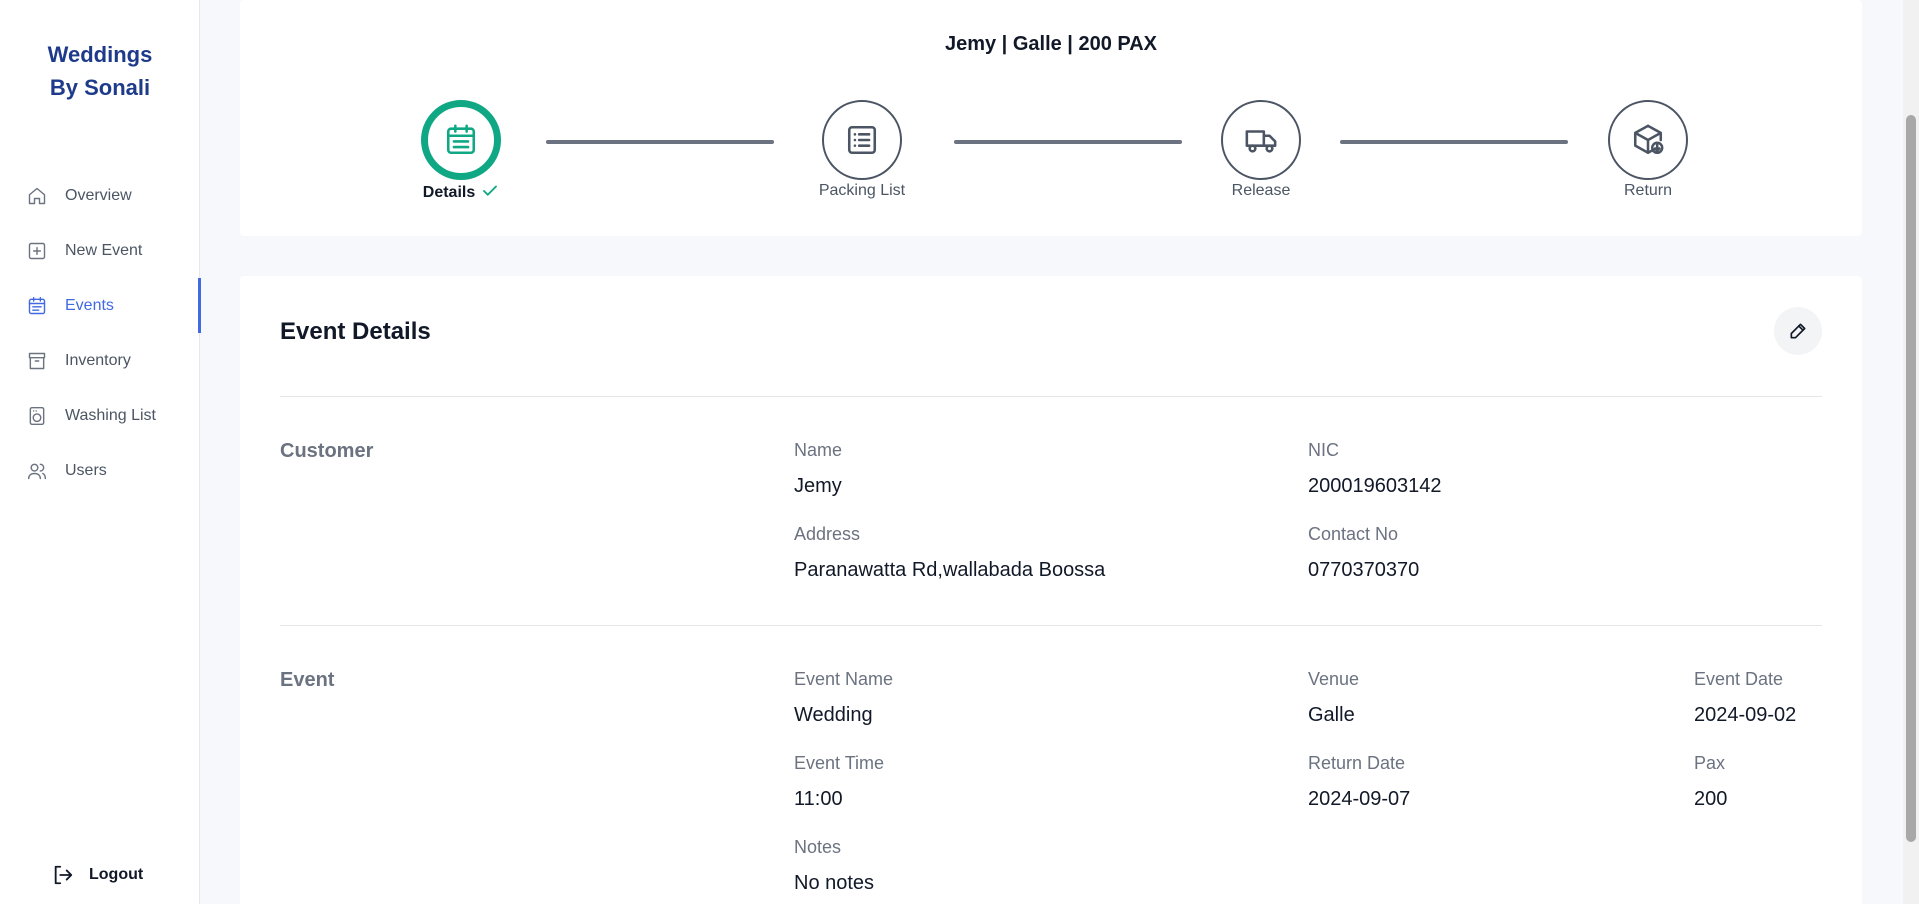 The height and width of the screenshot is (904, 1919). I want to click on step-release-label: Release, so click(1261, 190).